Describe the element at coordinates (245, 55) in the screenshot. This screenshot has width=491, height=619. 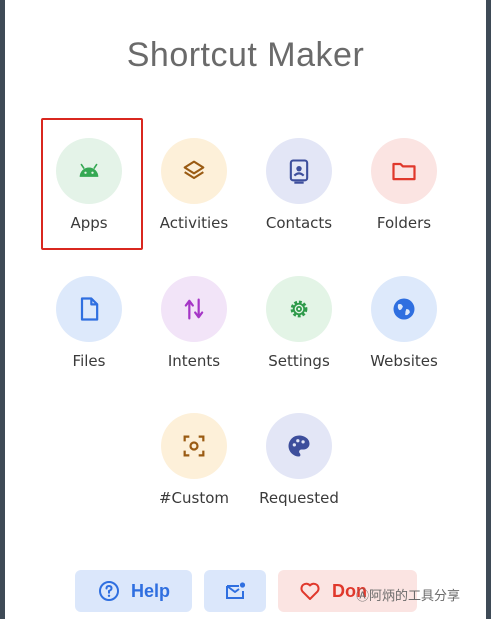
I see `page-title: Shortcut Maker` at that location.